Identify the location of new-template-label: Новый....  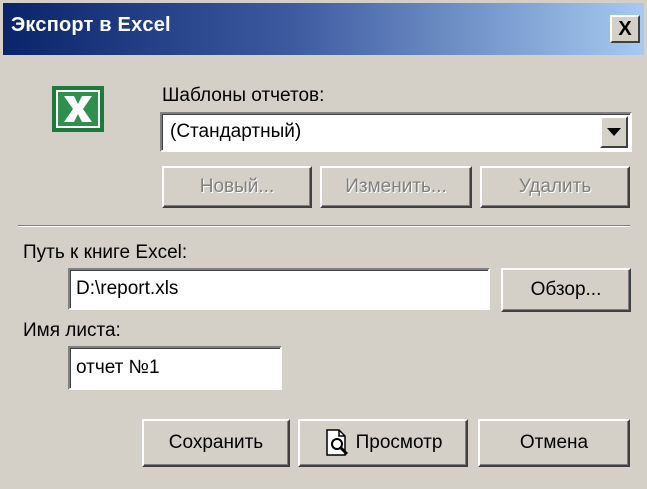
(237, 186).